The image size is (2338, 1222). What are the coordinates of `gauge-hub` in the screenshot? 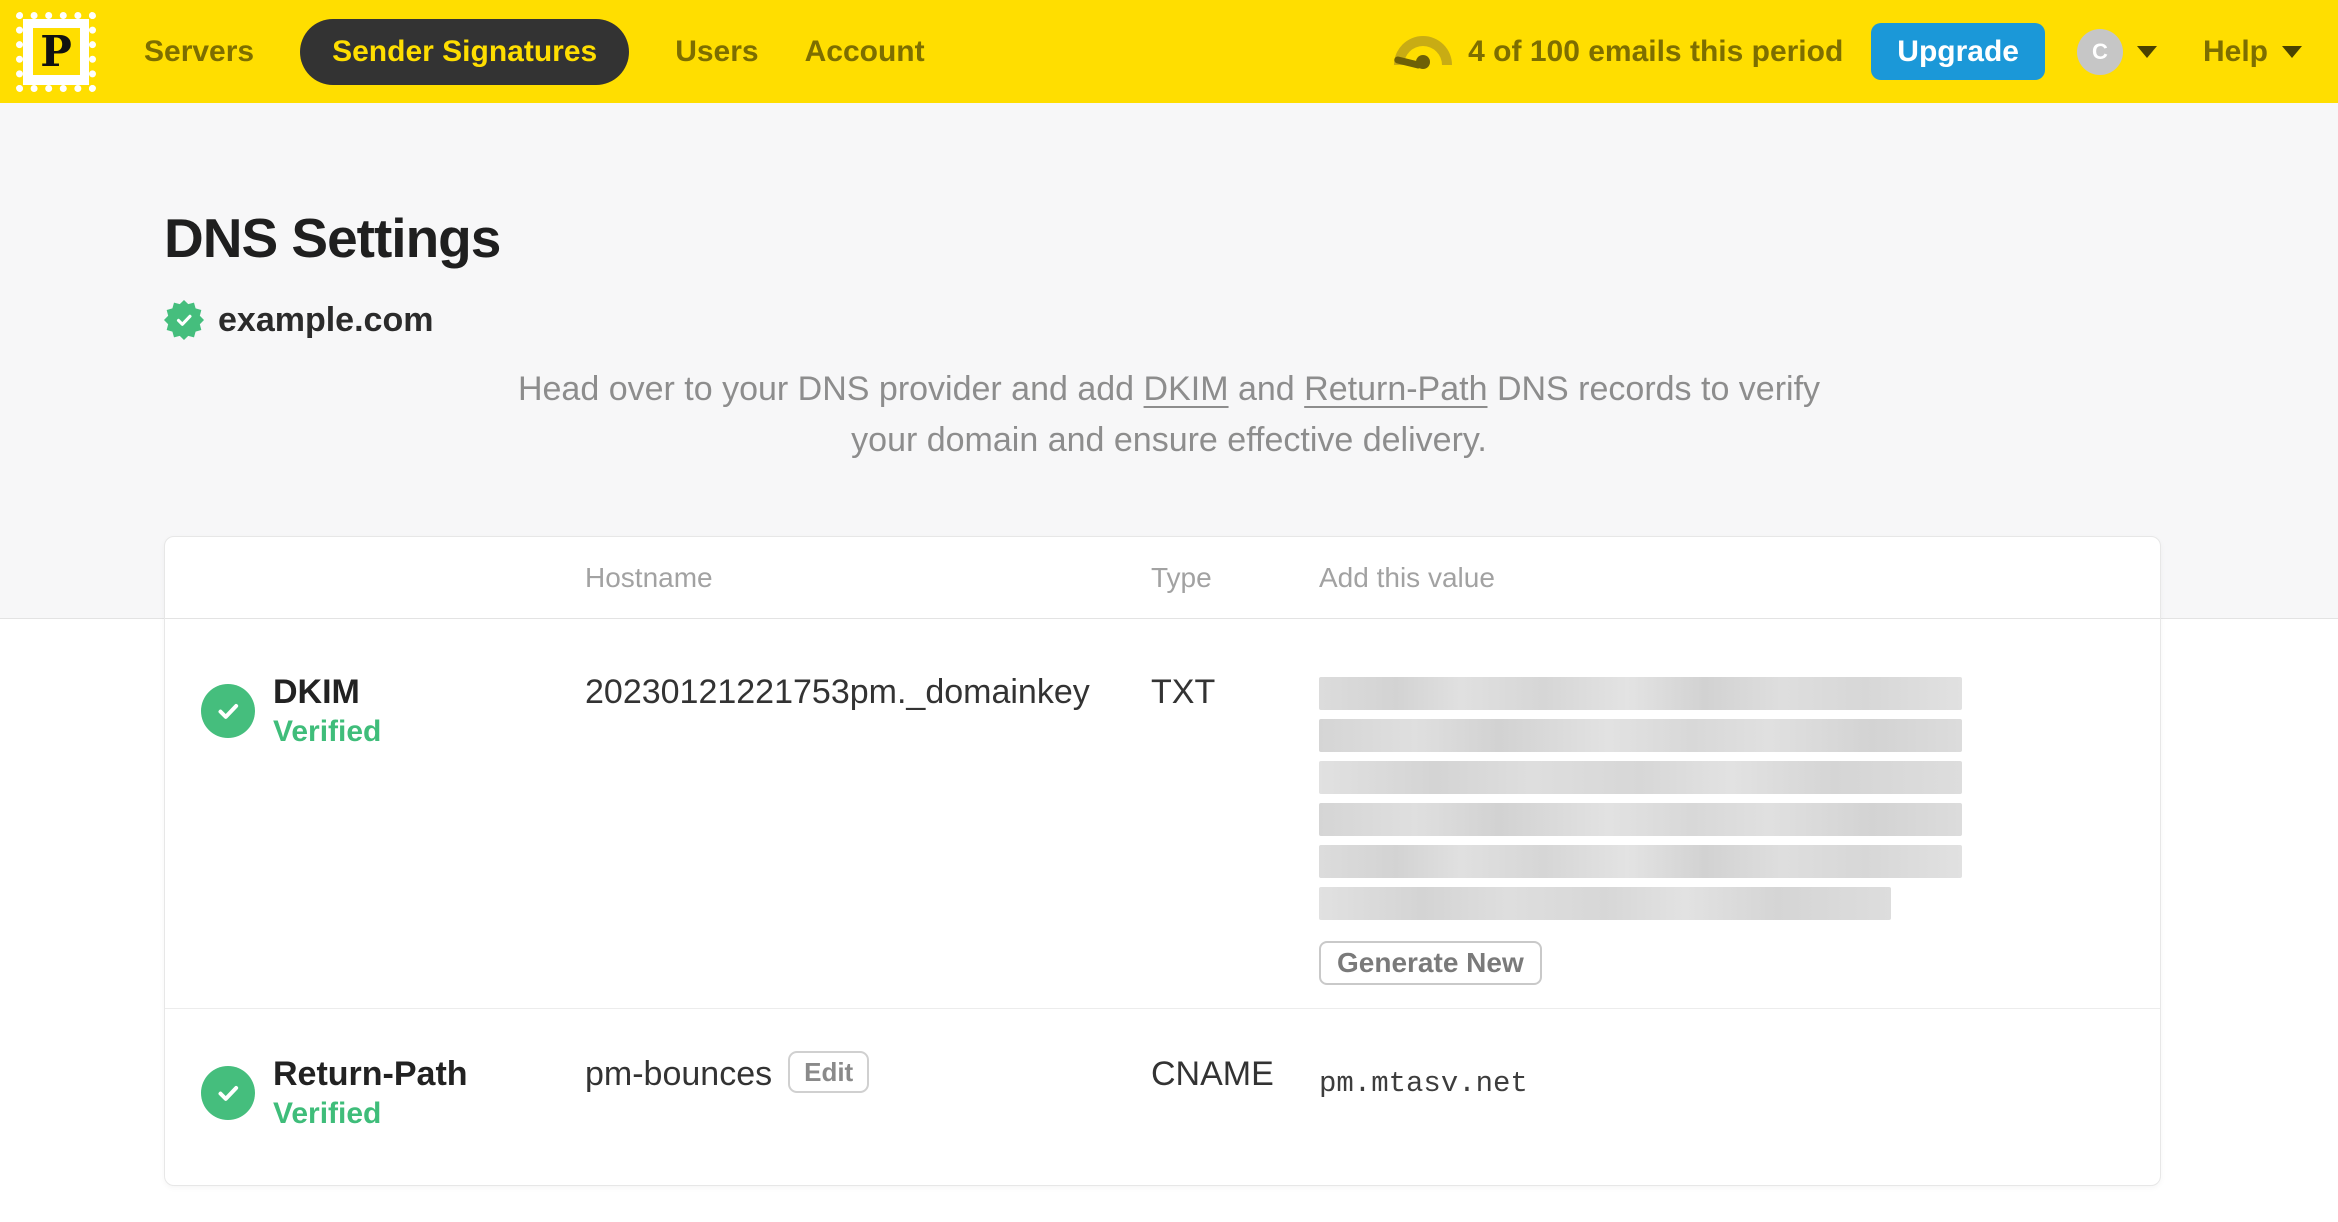 It's located at (1423, 61).